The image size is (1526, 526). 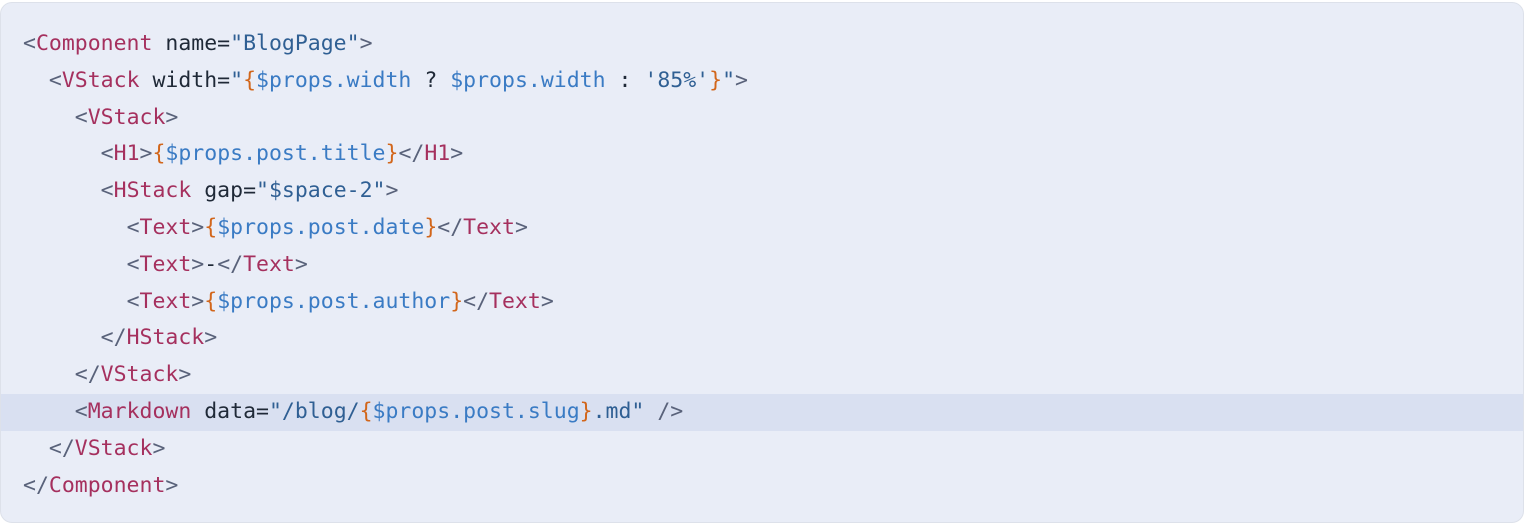 I want to click on code-token-plain: :, so click(x=625, y=80).